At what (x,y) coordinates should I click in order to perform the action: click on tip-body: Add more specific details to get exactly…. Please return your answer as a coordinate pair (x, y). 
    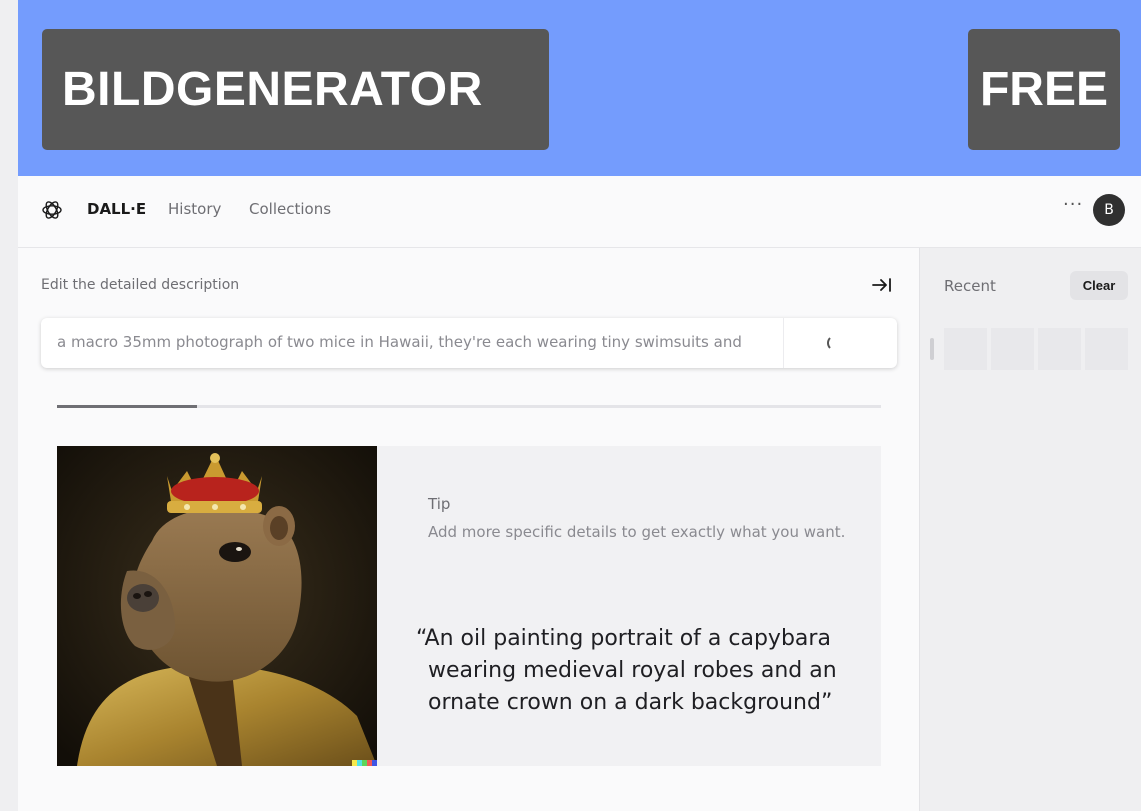
    Looking at the image, I should click on (637, 532).